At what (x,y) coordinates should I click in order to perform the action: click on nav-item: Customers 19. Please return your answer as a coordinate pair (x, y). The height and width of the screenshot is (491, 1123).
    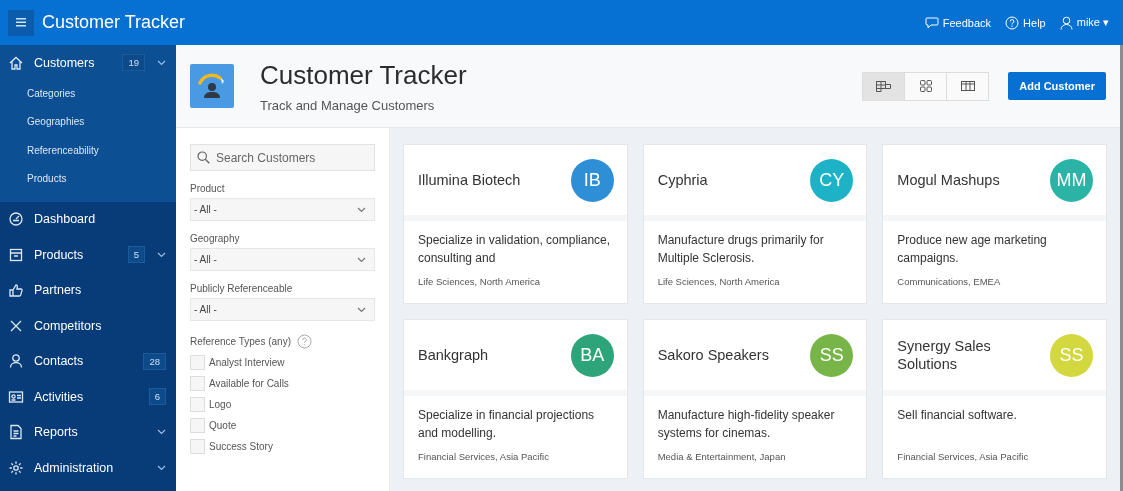
    Looking at the image, I should click on (88, 62).